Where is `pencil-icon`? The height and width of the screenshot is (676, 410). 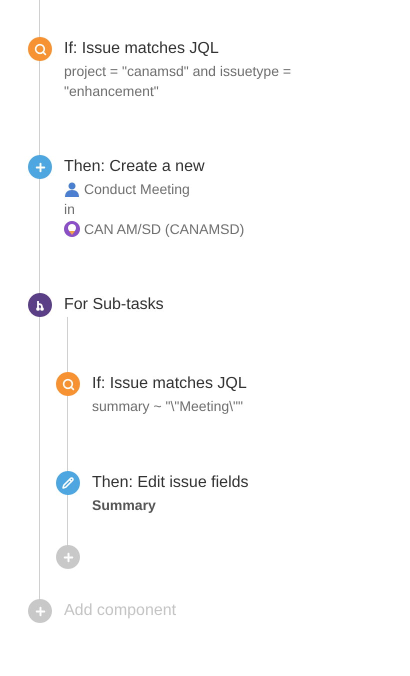 pencil-icon is located at coordinates (68, 483).